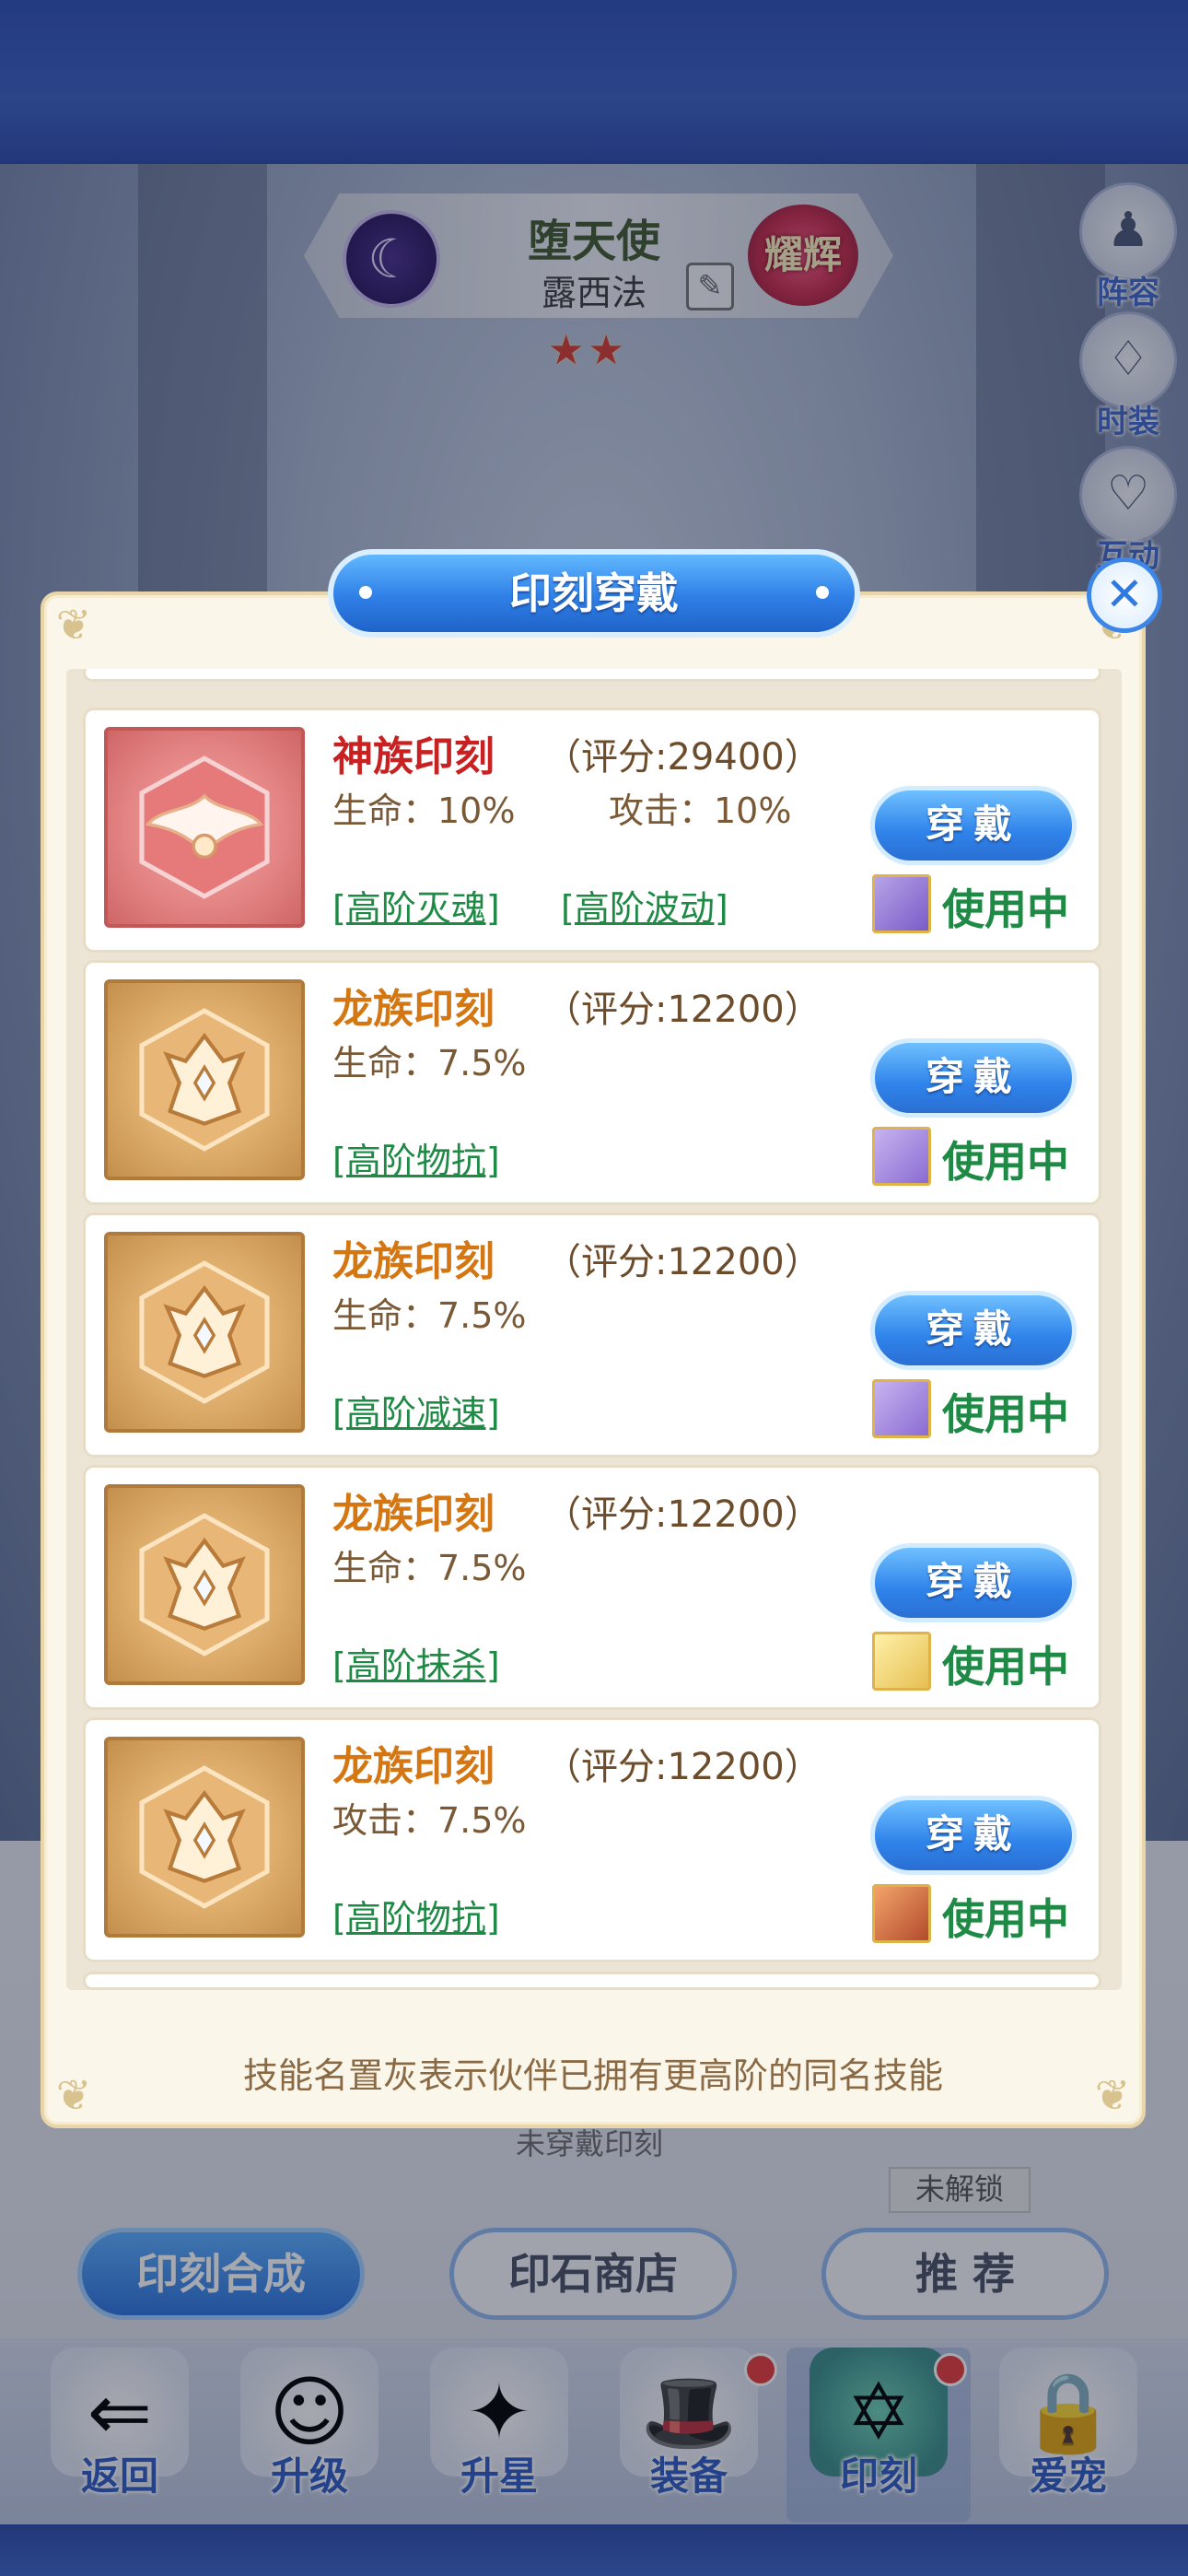 This screenshot has height=2576, width=1188. Describe the element at coordinates (592, 1839) in the screenshot. I see `list-item: 龙族印刻 （评分:12200） 攻击：7.5% [高阶物抗] 穿戴 使用中` at that location.